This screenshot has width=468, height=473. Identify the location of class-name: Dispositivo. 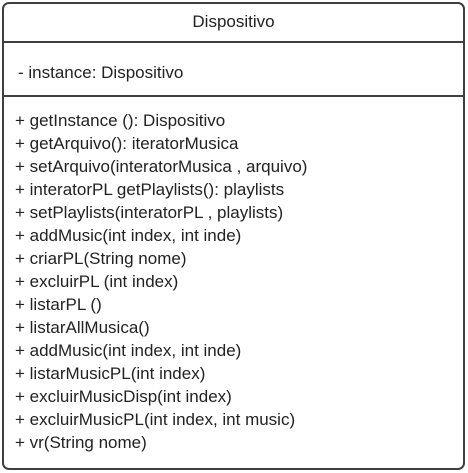
(233, 23).